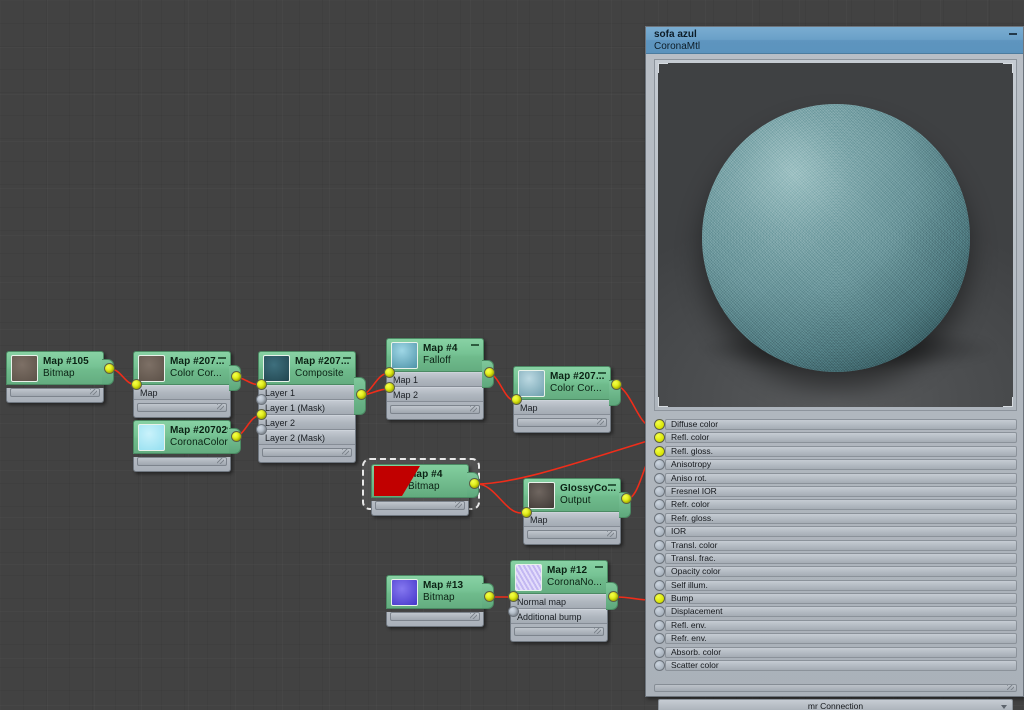 This screenshot has width=1024, height=710. Describe the element at coordinates (659, 572) in the screenshot. I see `socket-param-opacity-color` at that location.